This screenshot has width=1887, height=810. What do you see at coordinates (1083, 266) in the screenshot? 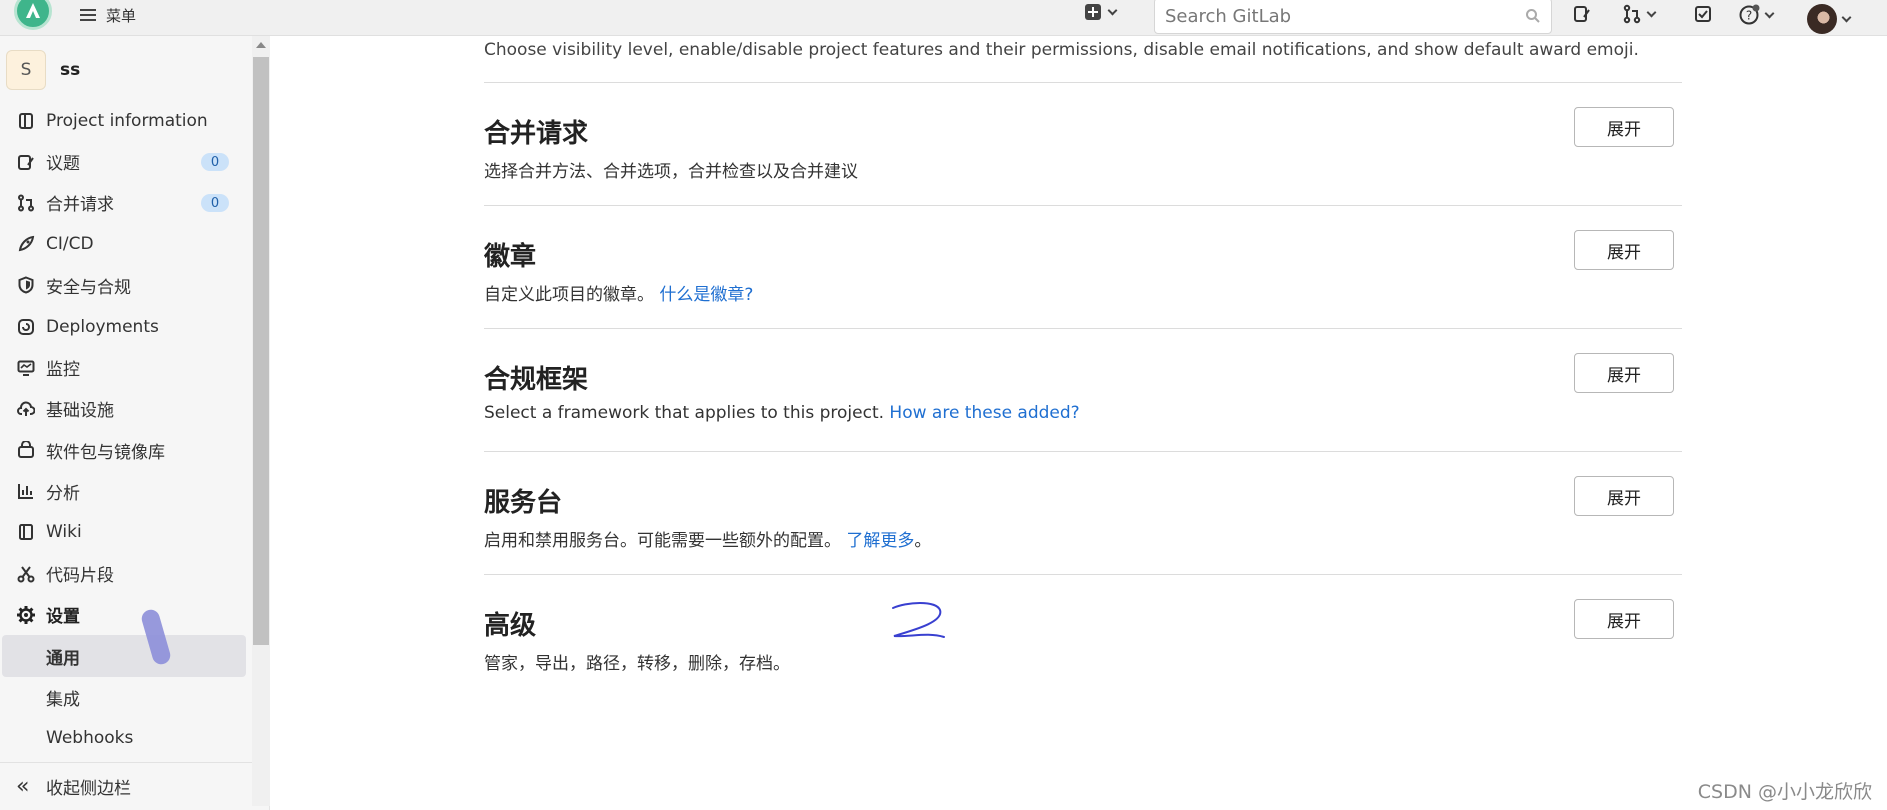
I see `settings-section-badges: 徽章 自定义此项目的徽章。 什么是徽章? 展开` at bounding box center [1083, 266].